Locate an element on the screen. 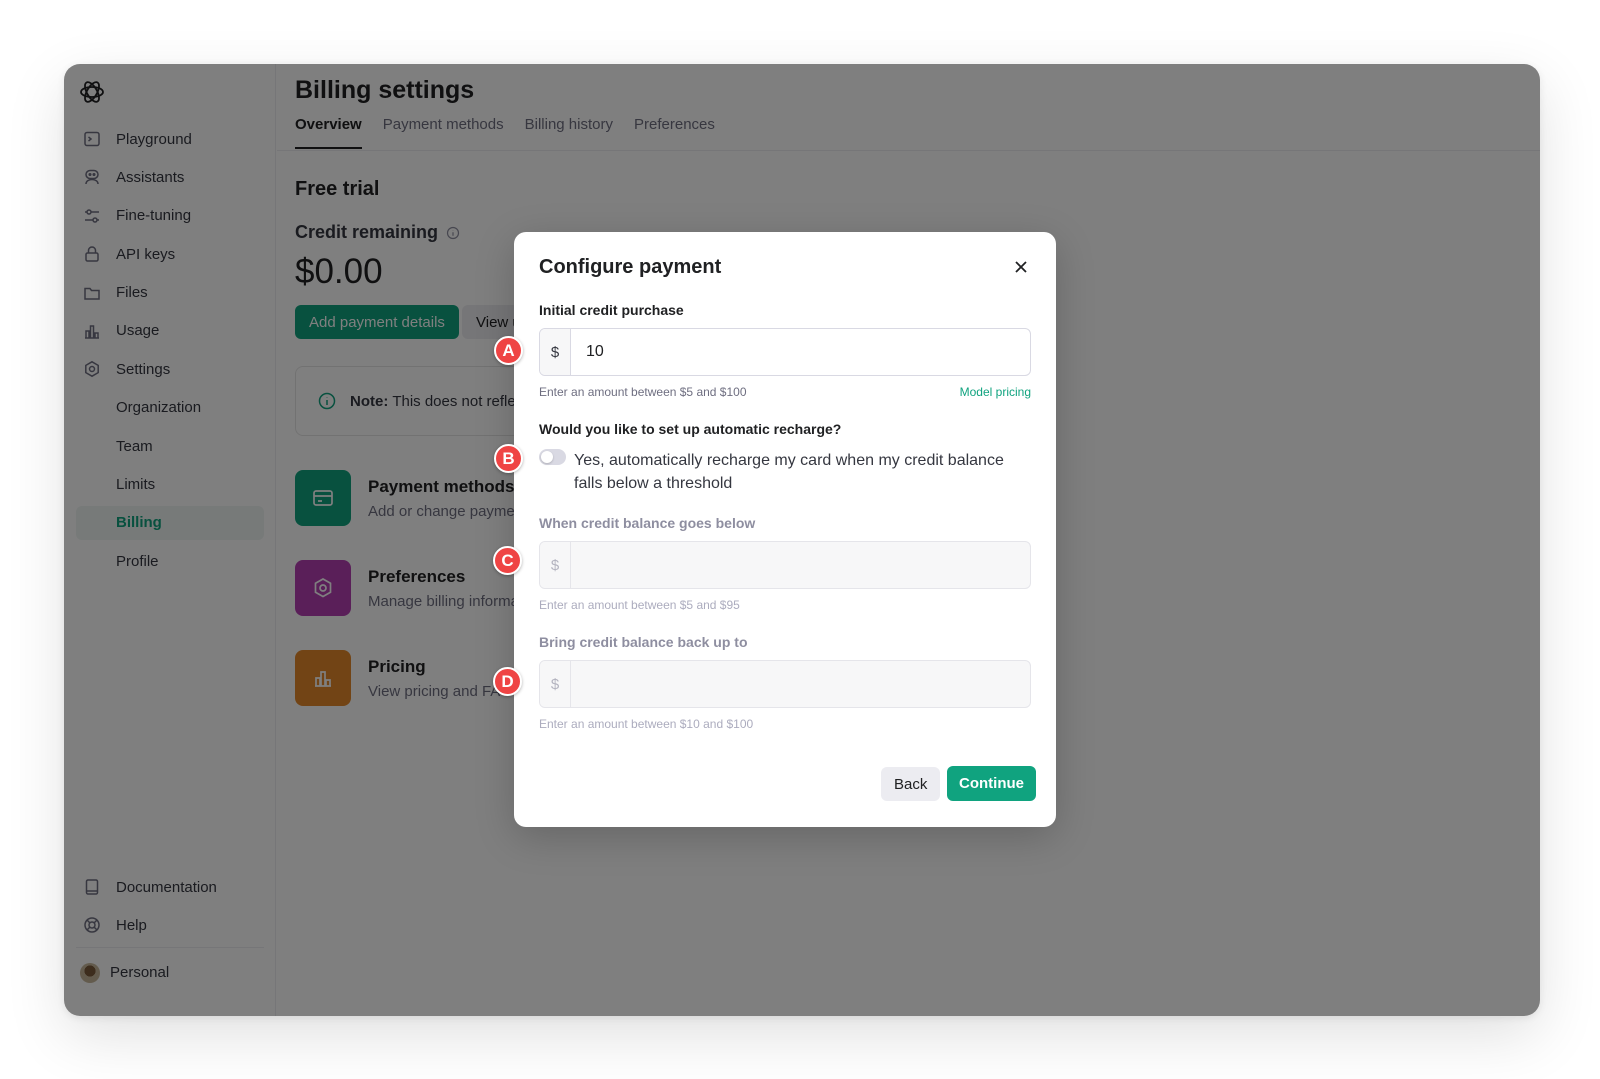 The width and height of the screenshot is (1600, 1079). threshold-input is located at coordinates (800, 565).